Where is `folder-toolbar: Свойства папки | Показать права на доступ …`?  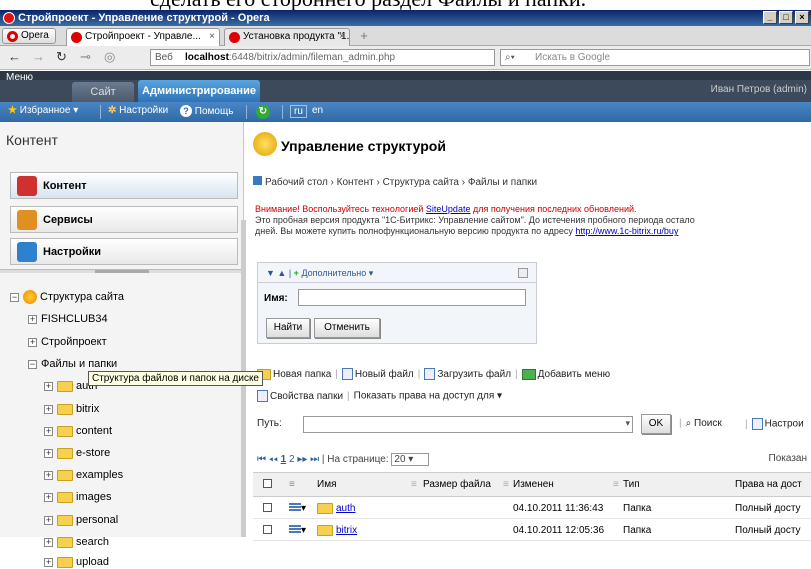 folder-toolbar: Свойства папки | Показать права на доступ … is located at coordinates (379, 396).